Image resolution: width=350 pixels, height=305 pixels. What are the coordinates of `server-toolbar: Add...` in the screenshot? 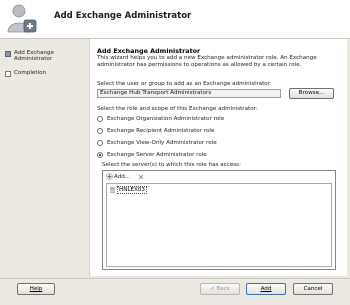 It's located at (125, 176).